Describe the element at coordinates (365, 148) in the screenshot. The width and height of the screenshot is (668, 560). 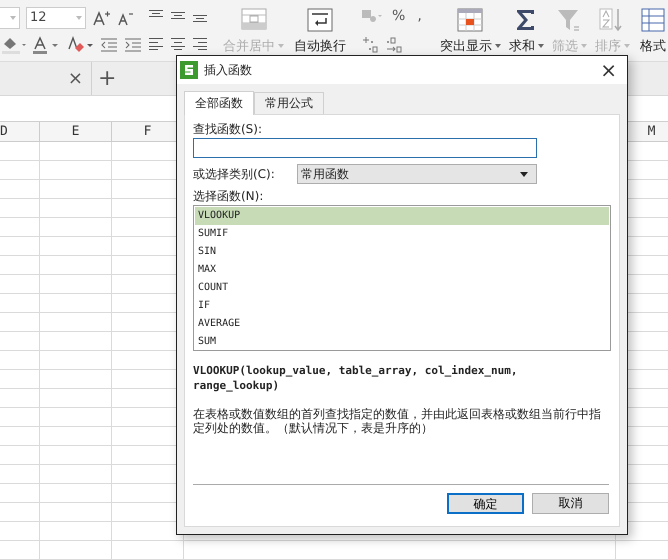
I see `search-field` at that location.